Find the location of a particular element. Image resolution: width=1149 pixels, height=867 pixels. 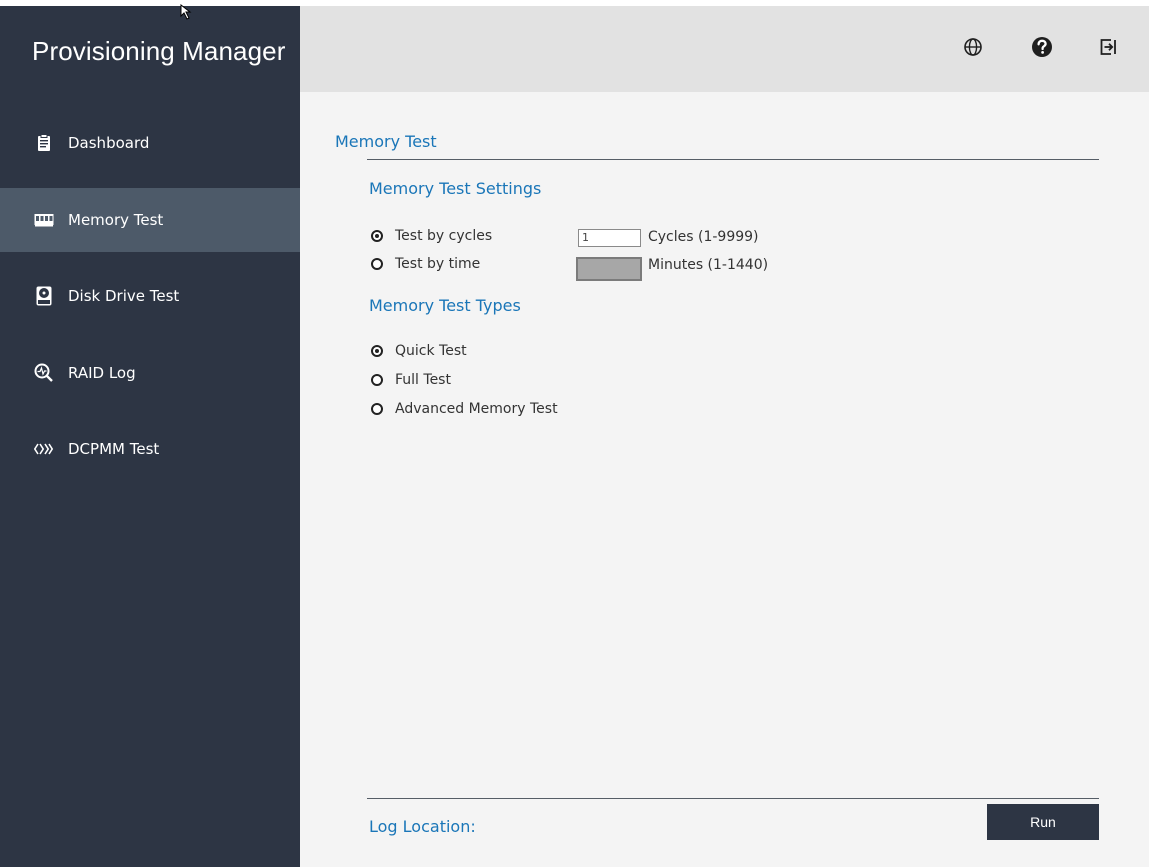

top-header-bar is located at coordinates (724, 49).